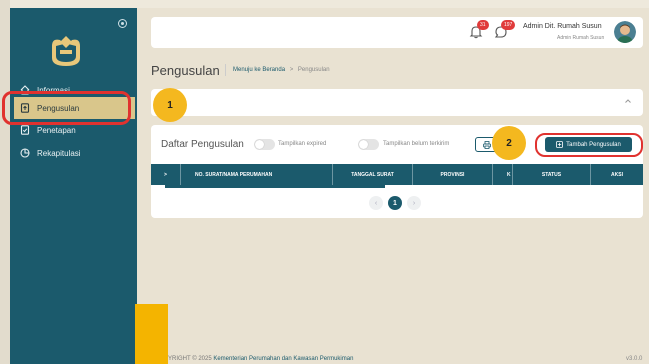  I want to click on chevron-up-icon, so click(628, 101).